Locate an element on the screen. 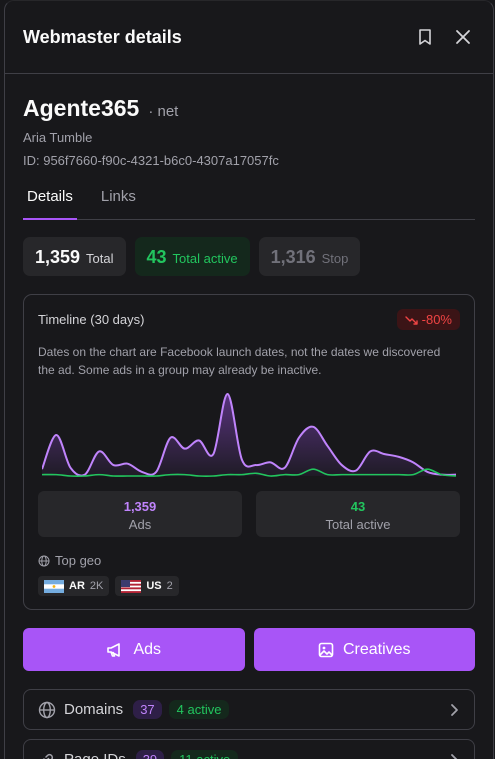 This screenshot has width=495, height=759. stat-stop-value: 1,316 is located at coordinates (293, 257).